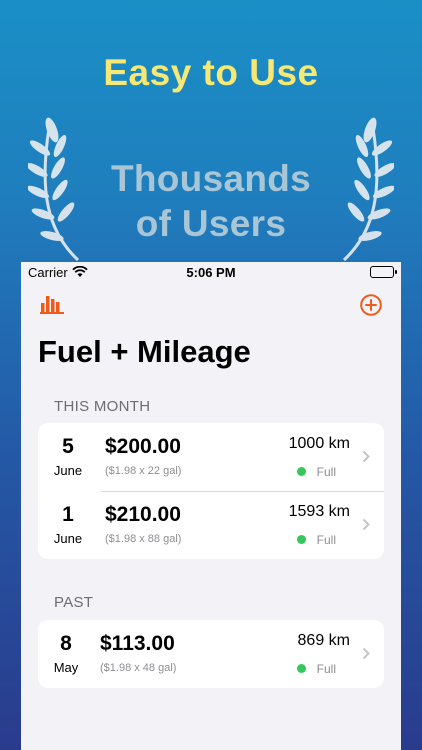 This screenshot has width=422, height=750. What do you see at coordinates (102, 406) in the screenshot?
I see `section-header-this-month: THIS MONTH` at bounding box center [102, 406].